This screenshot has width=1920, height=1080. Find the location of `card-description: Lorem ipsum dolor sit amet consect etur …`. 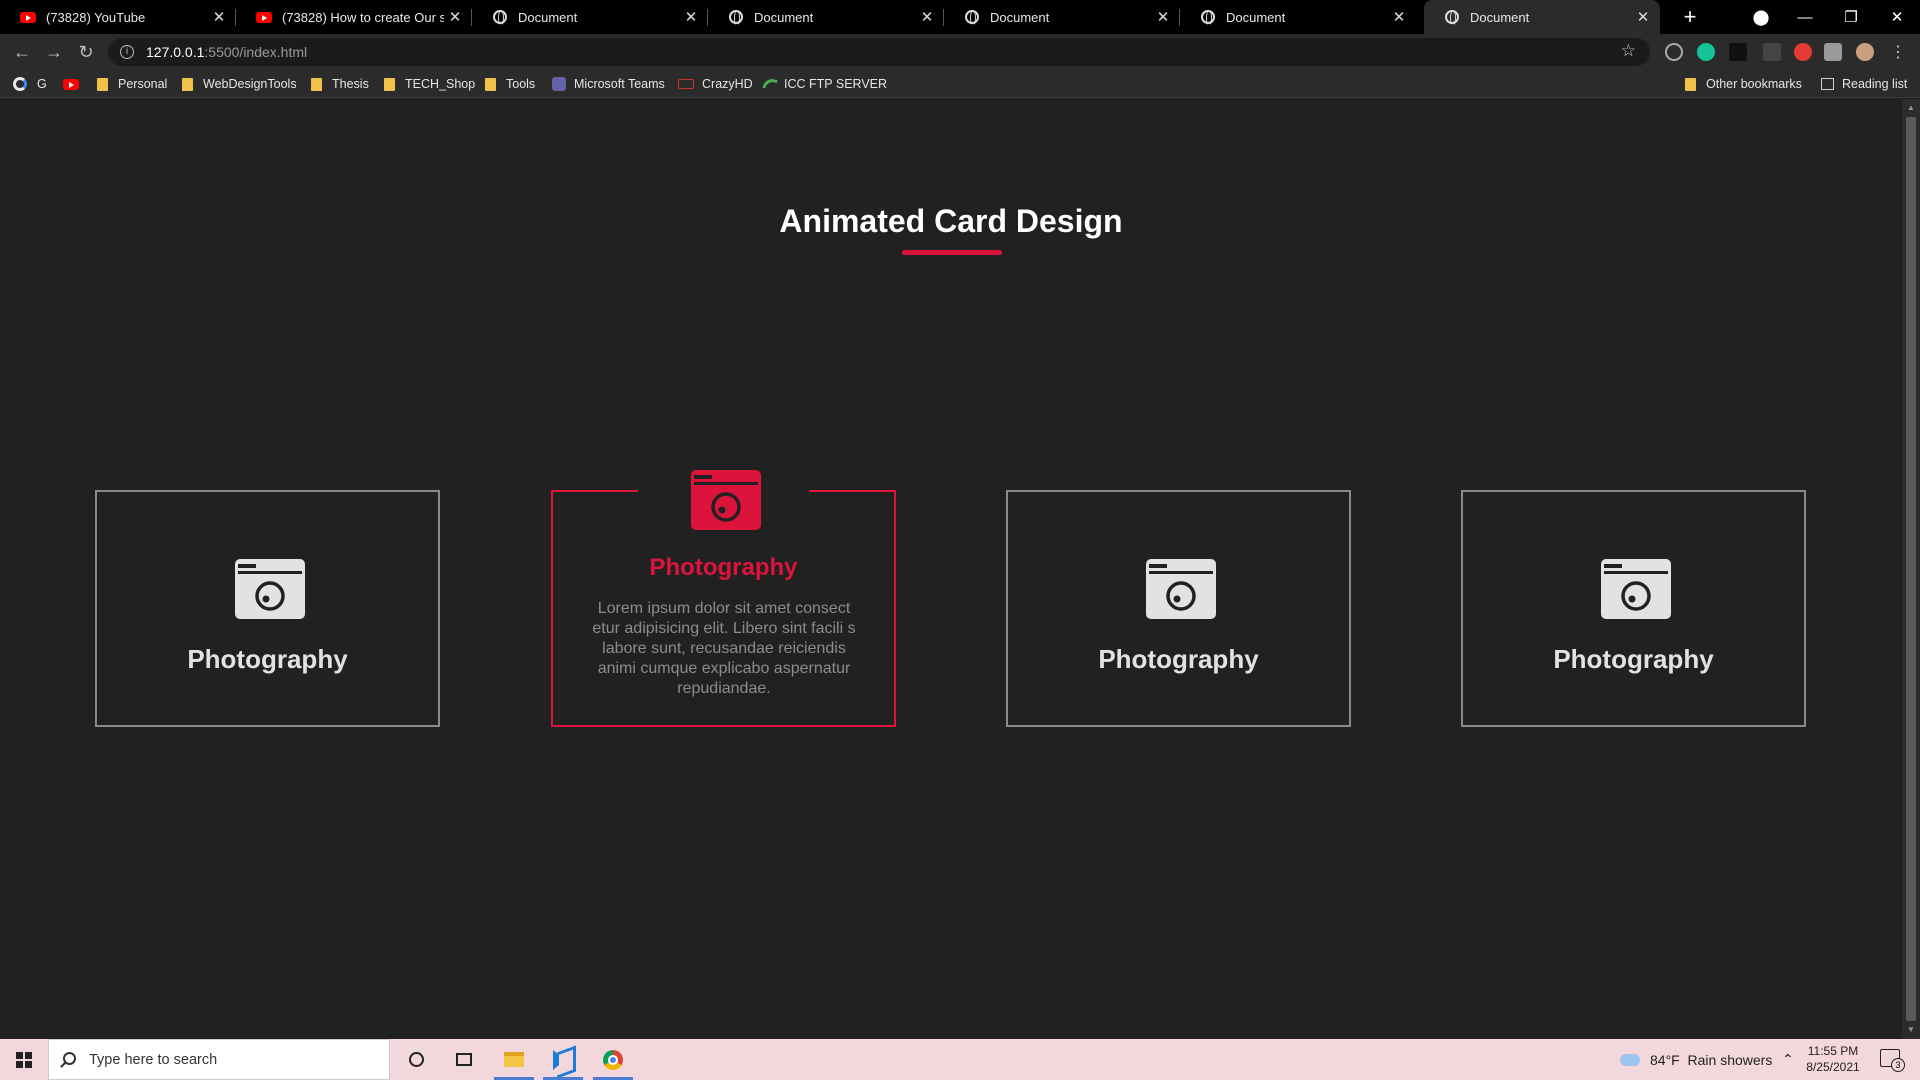

card-description: Lorem ipsum dolor sit amet consect etur … is located at coordinates (724, 648).